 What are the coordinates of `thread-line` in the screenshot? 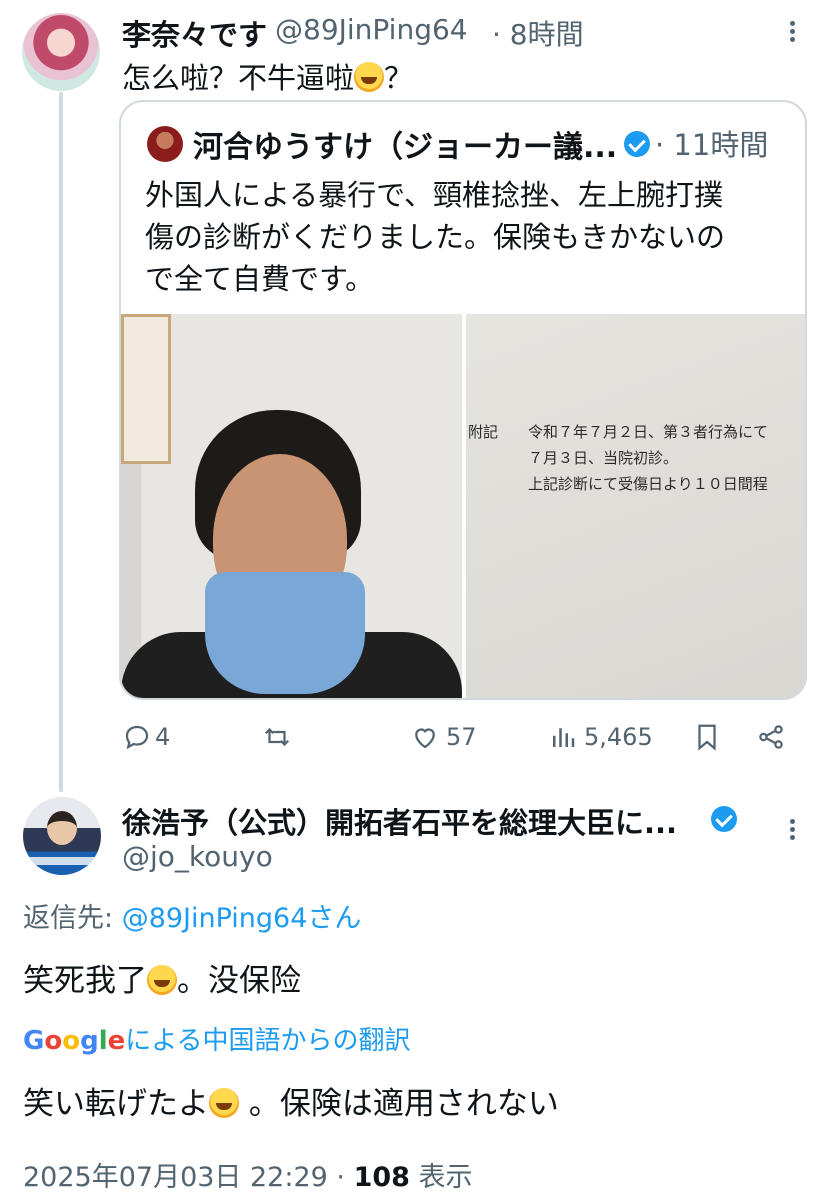 It's located at (61, 442).